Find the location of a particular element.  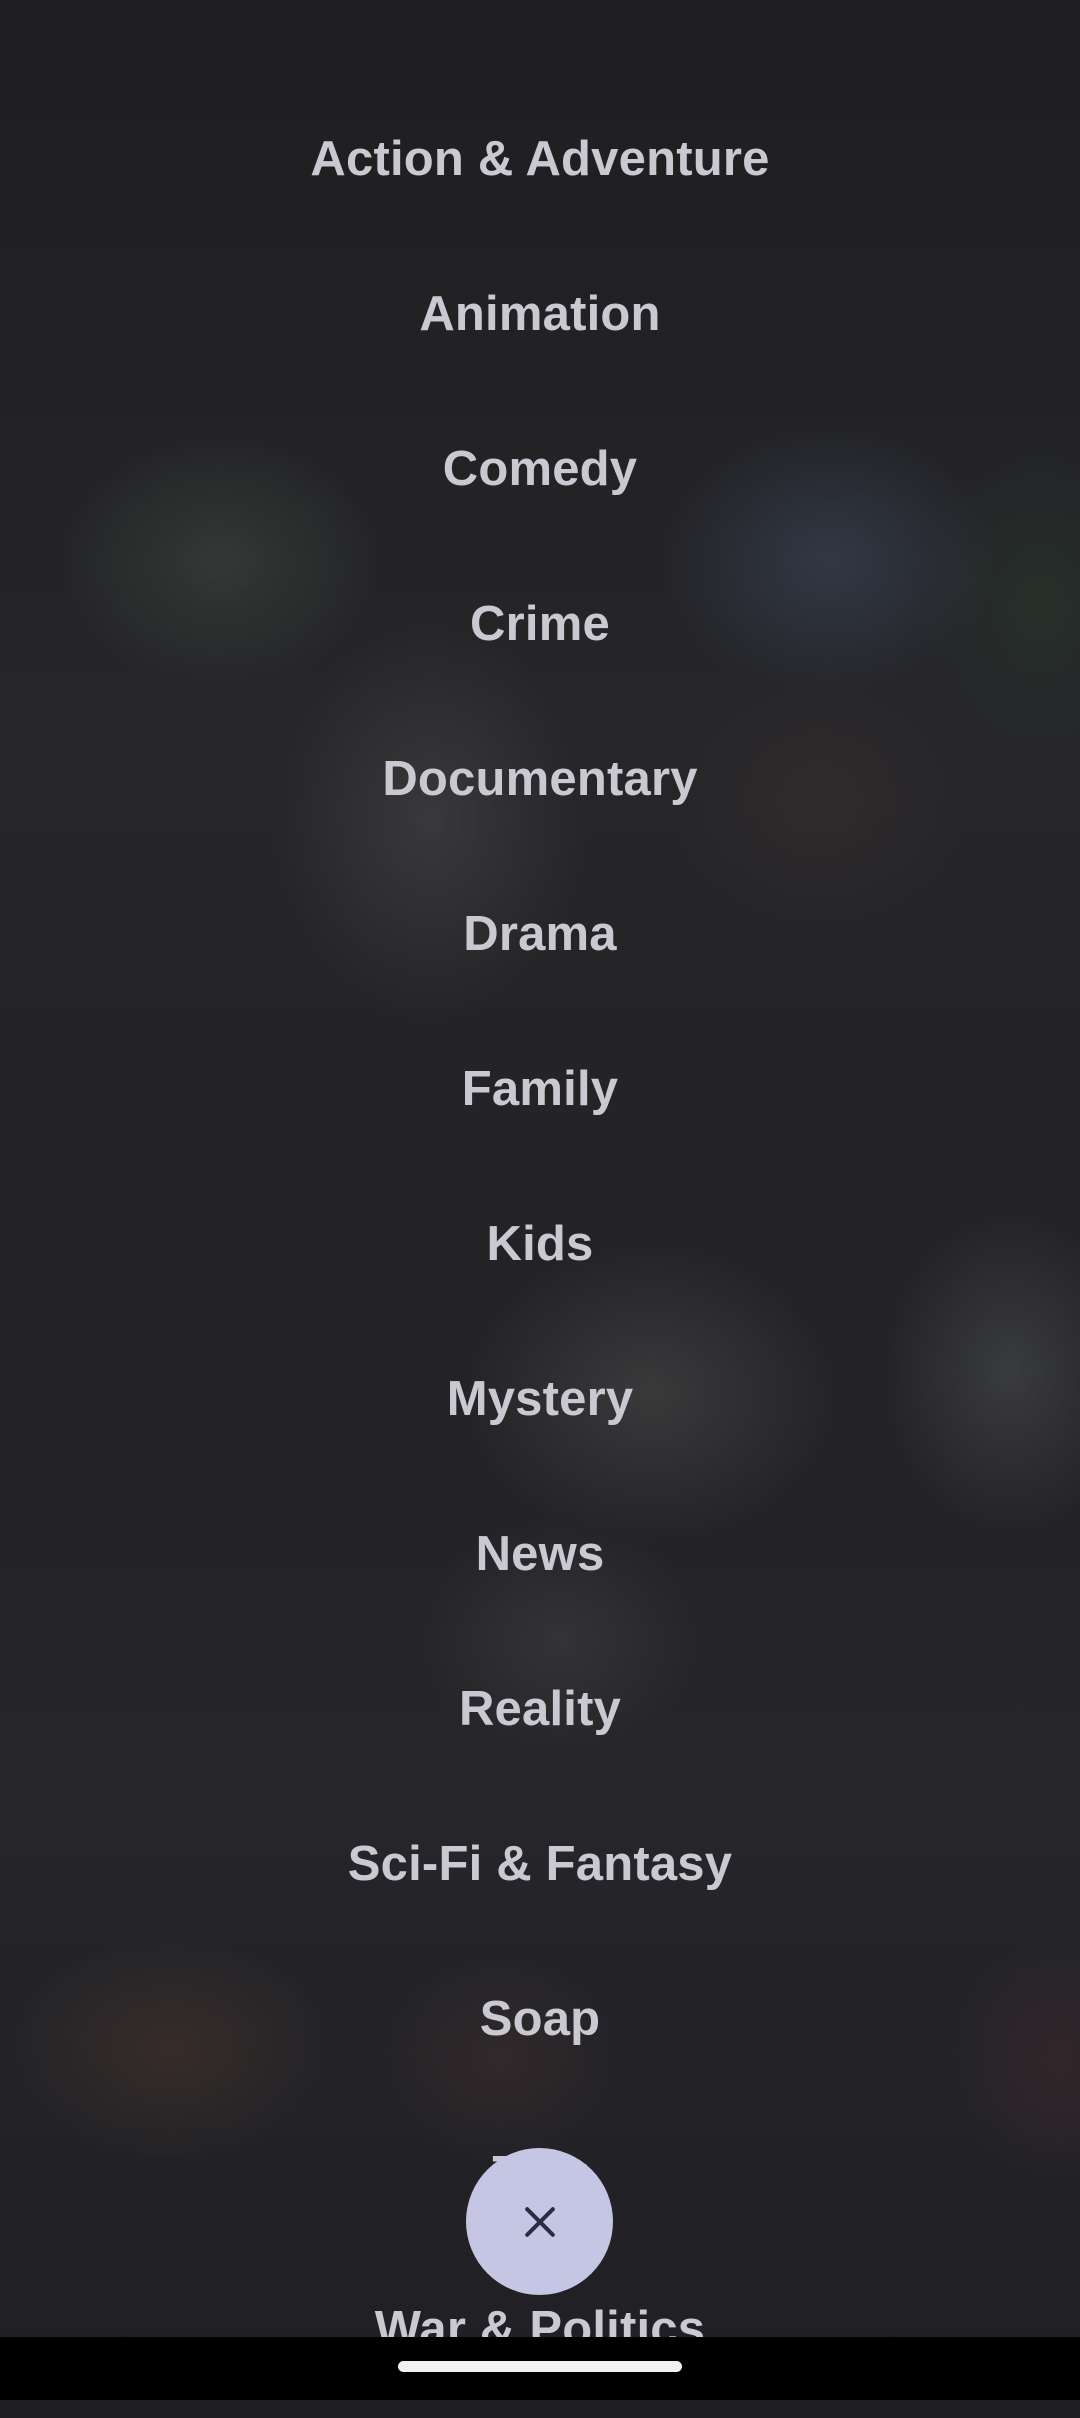

system-navigation-bar is located at coordinates (540, 2368).